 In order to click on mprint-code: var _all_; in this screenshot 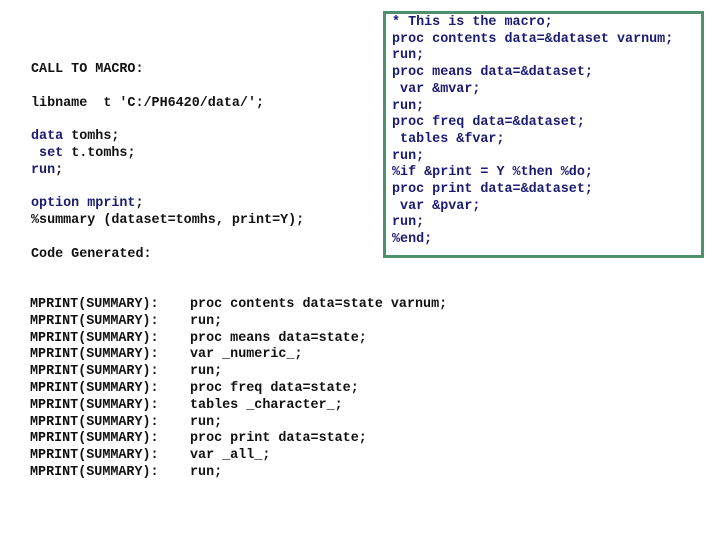, I will do `click(230, 456)`.